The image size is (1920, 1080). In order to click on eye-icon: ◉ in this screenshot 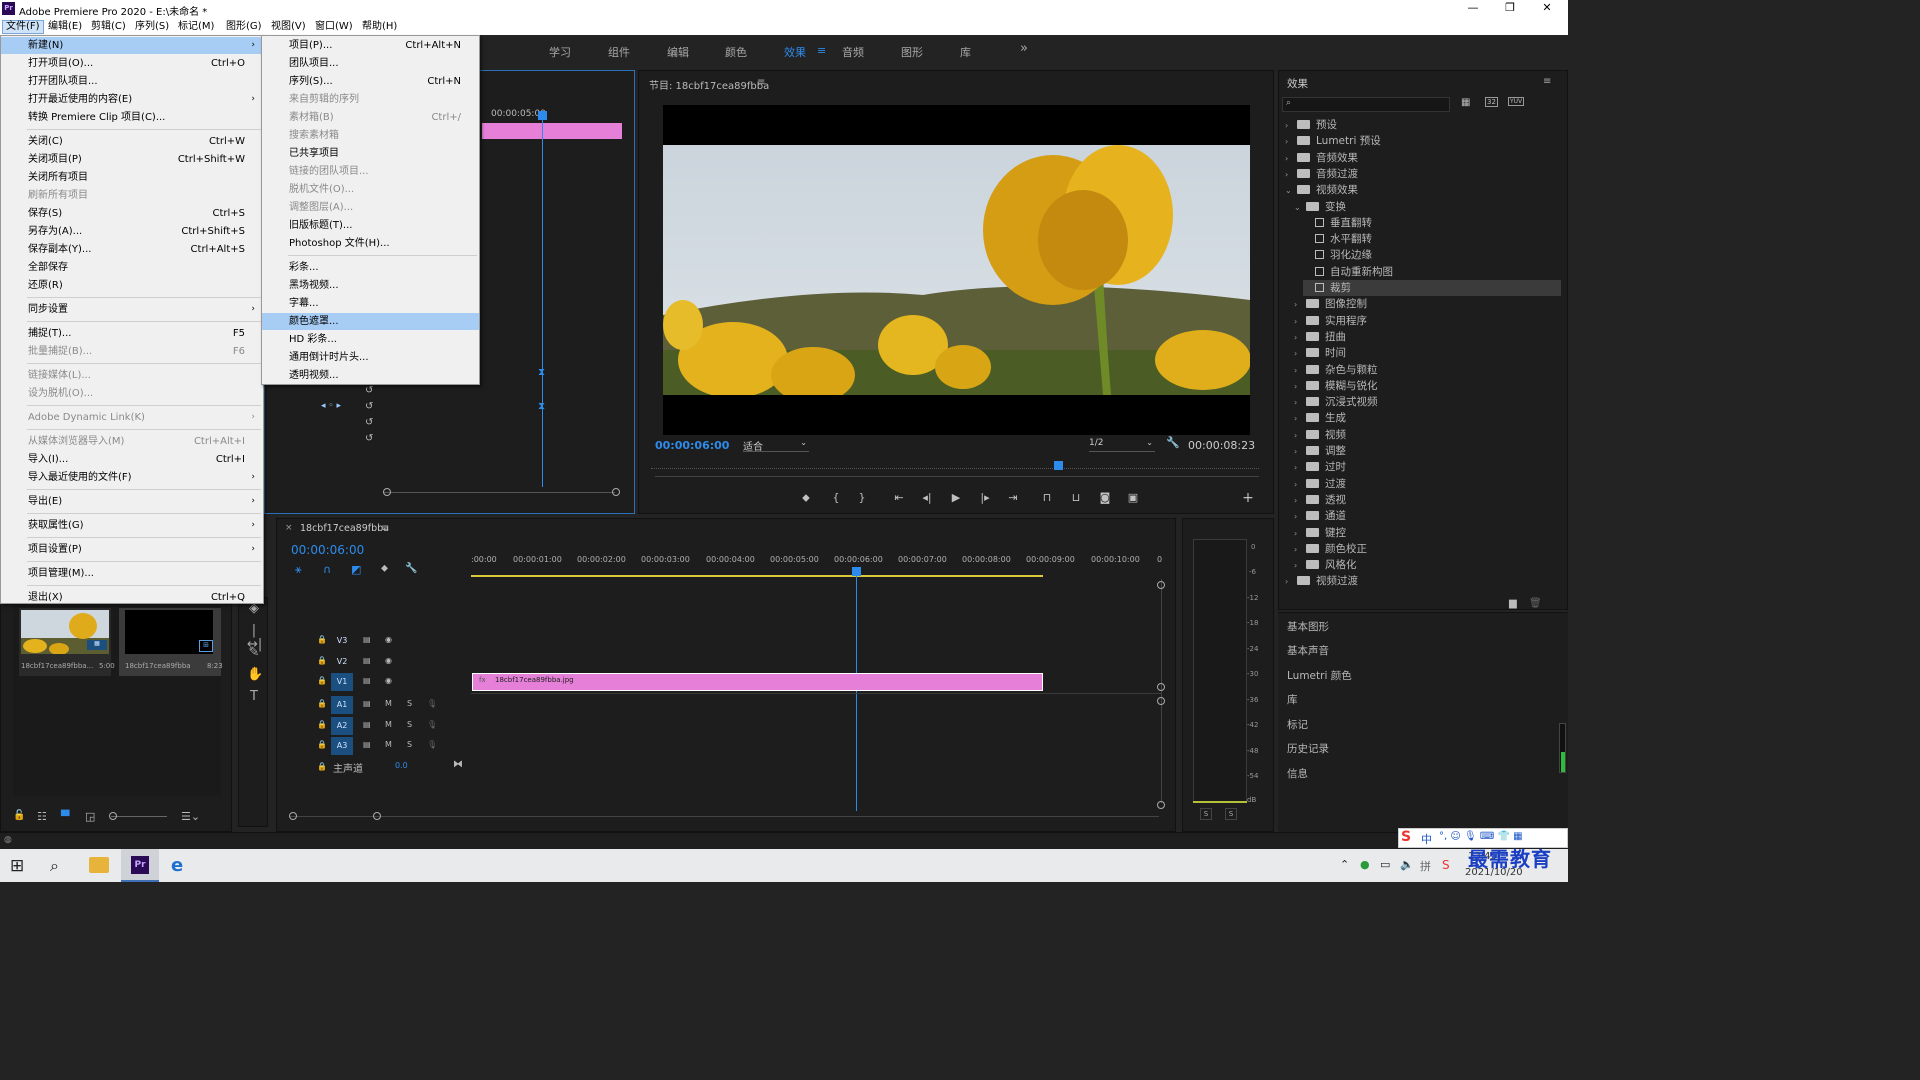, I will do `click(388, 680)`.